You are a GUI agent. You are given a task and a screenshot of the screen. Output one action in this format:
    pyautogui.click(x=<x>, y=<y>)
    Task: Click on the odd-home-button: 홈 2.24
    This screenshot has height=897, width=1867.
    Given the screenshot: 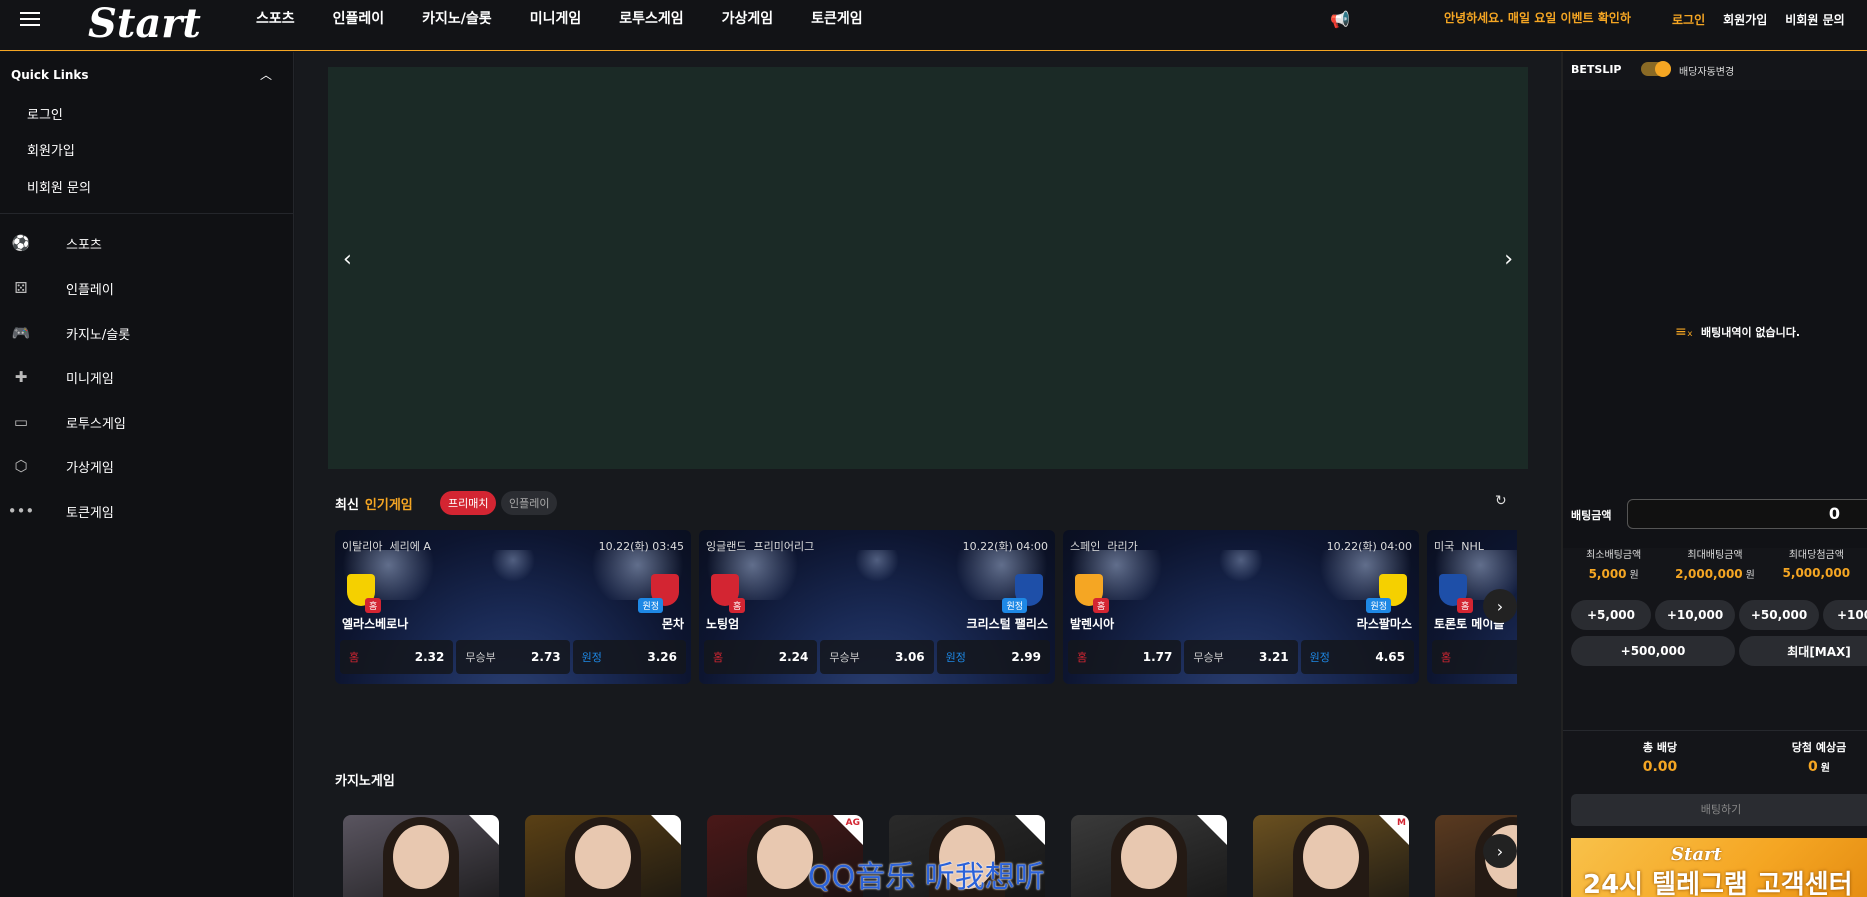 What is the action you would take?
    pyautogui.click(x=761, y=657)
    